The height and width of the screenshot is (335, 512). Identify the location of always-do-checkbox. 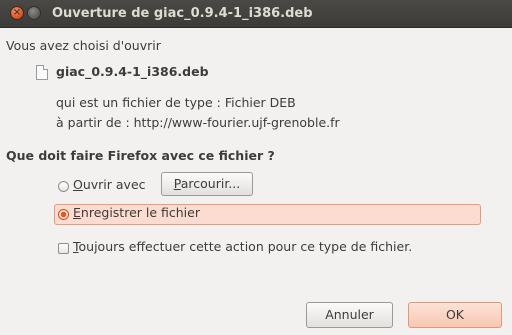
(63, 248).